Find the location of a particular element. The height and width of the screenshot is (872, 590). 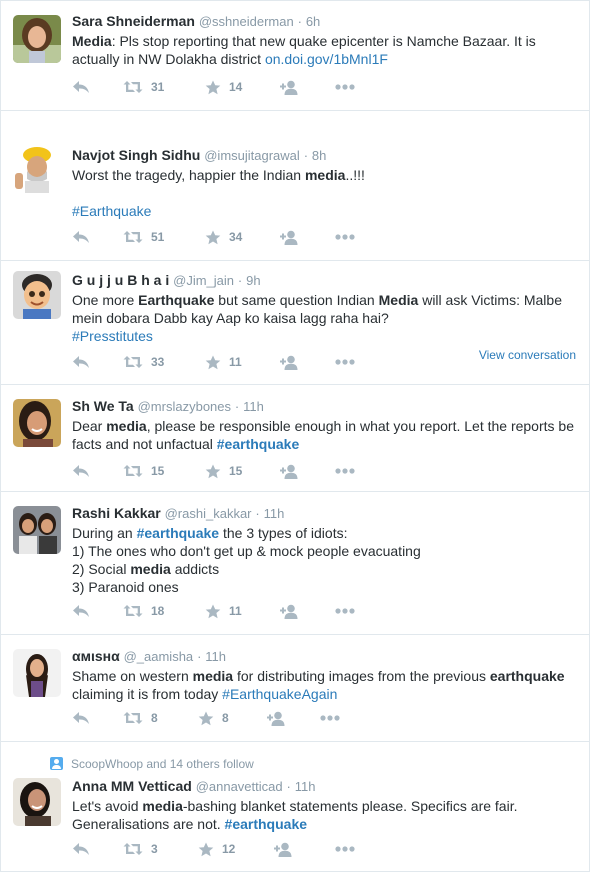

retweet-button: 51 is located at coordinates (143, 237).